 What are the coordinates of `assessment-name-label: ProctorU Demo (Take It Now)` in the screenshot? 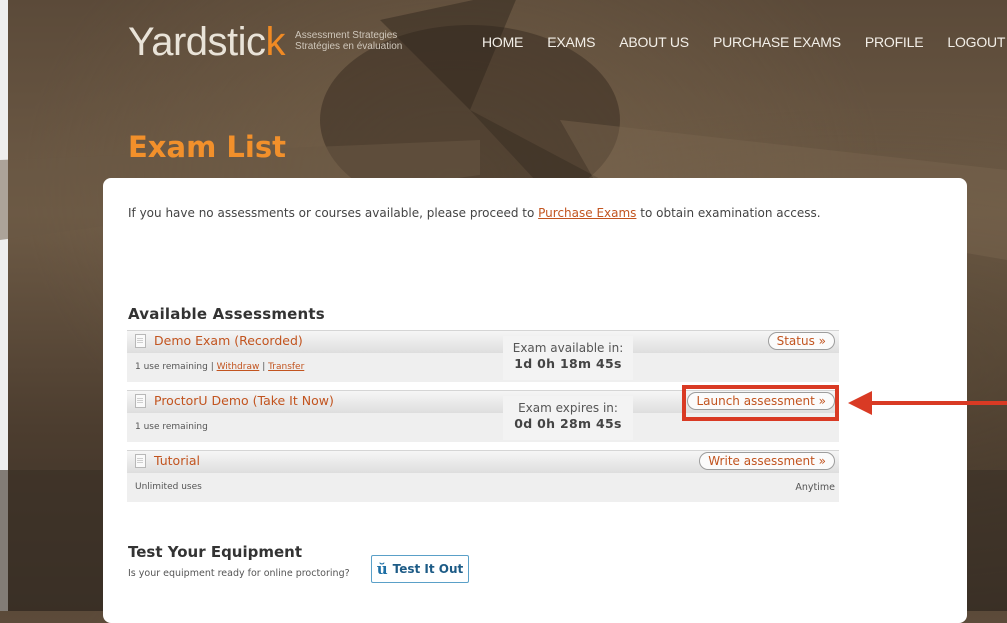 It's located at (244, 400).